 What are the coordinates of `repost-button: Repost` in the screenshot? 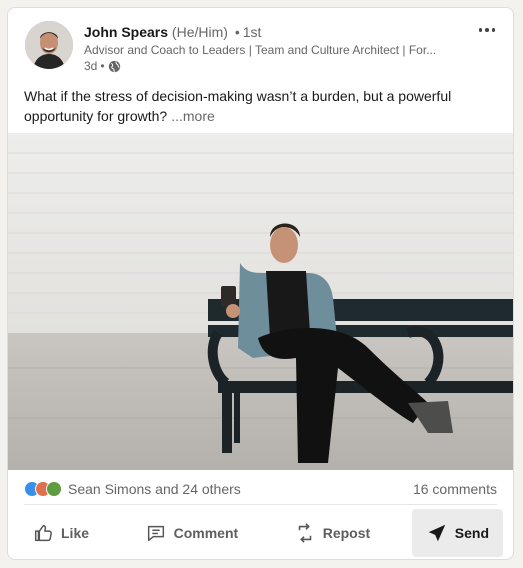 It's located at (332, 533).